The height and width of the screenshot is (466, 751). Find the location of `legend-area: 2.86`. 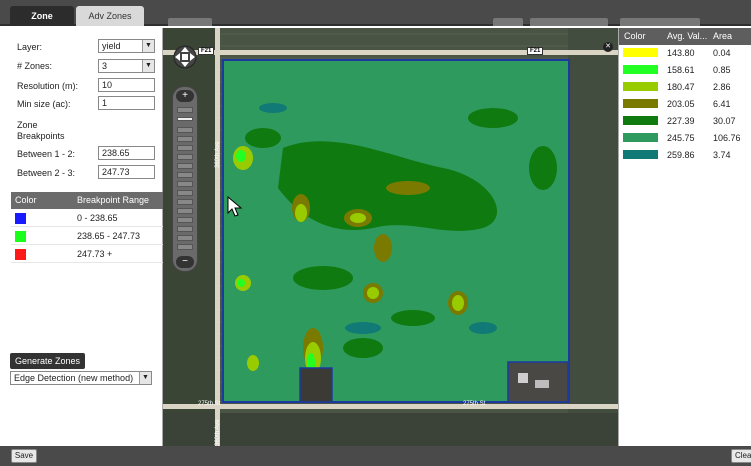

legend-area: 2.86 is located at coordinates (722, 87).